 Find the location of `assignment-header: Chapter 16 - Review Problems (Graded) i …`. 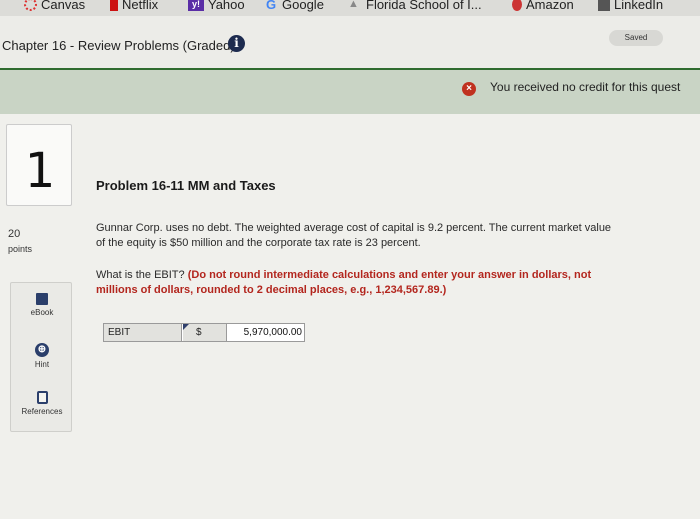

assignment-header: Chapter 16 - Review Problems (Graded) i … is located at coordinates (350, 42).